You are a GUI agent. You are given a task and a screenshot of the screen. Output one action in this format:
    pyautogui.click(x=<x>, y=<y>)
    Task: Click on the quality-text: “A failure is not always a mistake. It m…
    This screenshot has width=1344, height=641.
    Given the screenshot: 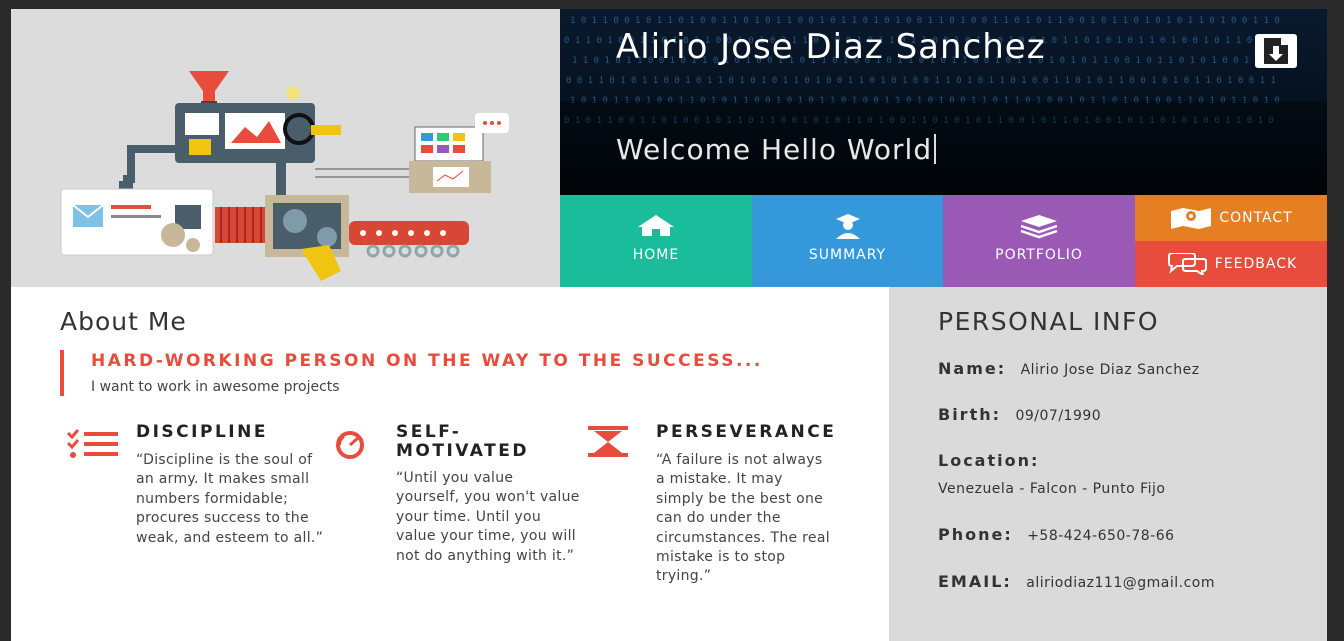 What is the action you would take?
    pyautogui.click(x=743, y=518)
    